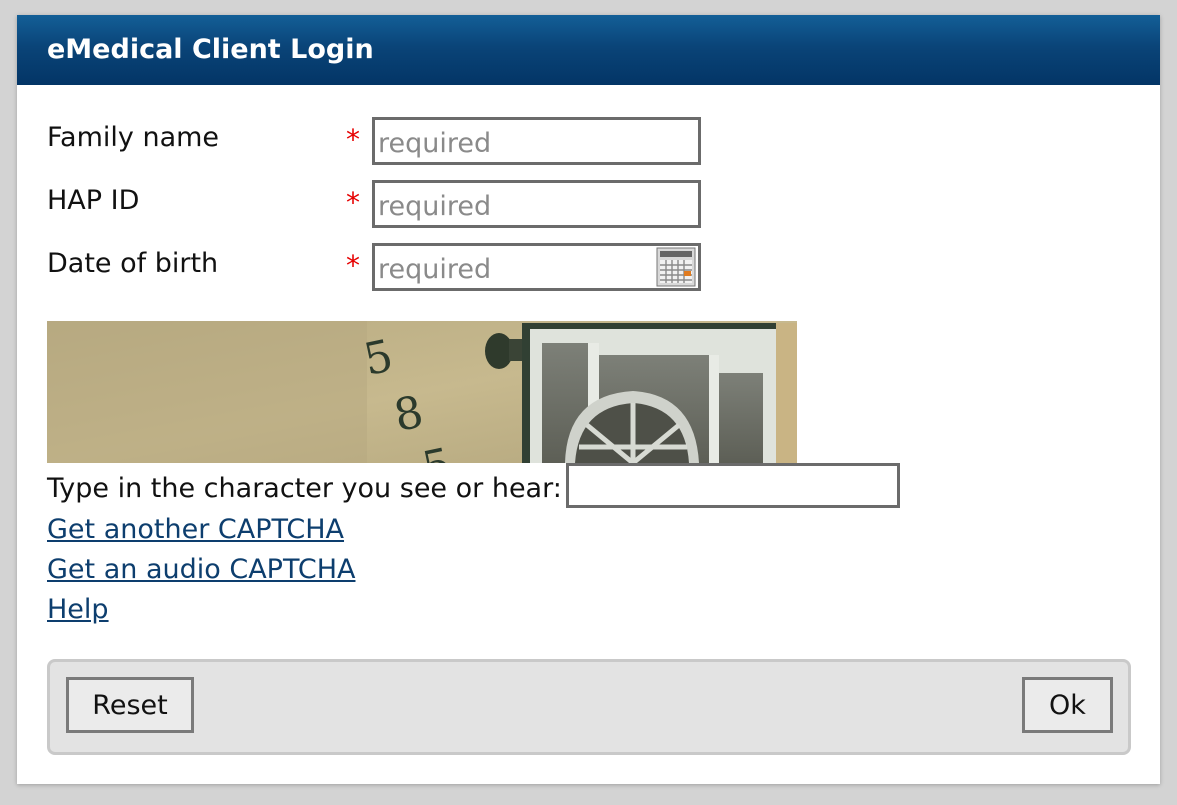  Describe the element at coordinates (588, 50) in the screenshot. I see `title-bar: eMedical Client Login` at that location.